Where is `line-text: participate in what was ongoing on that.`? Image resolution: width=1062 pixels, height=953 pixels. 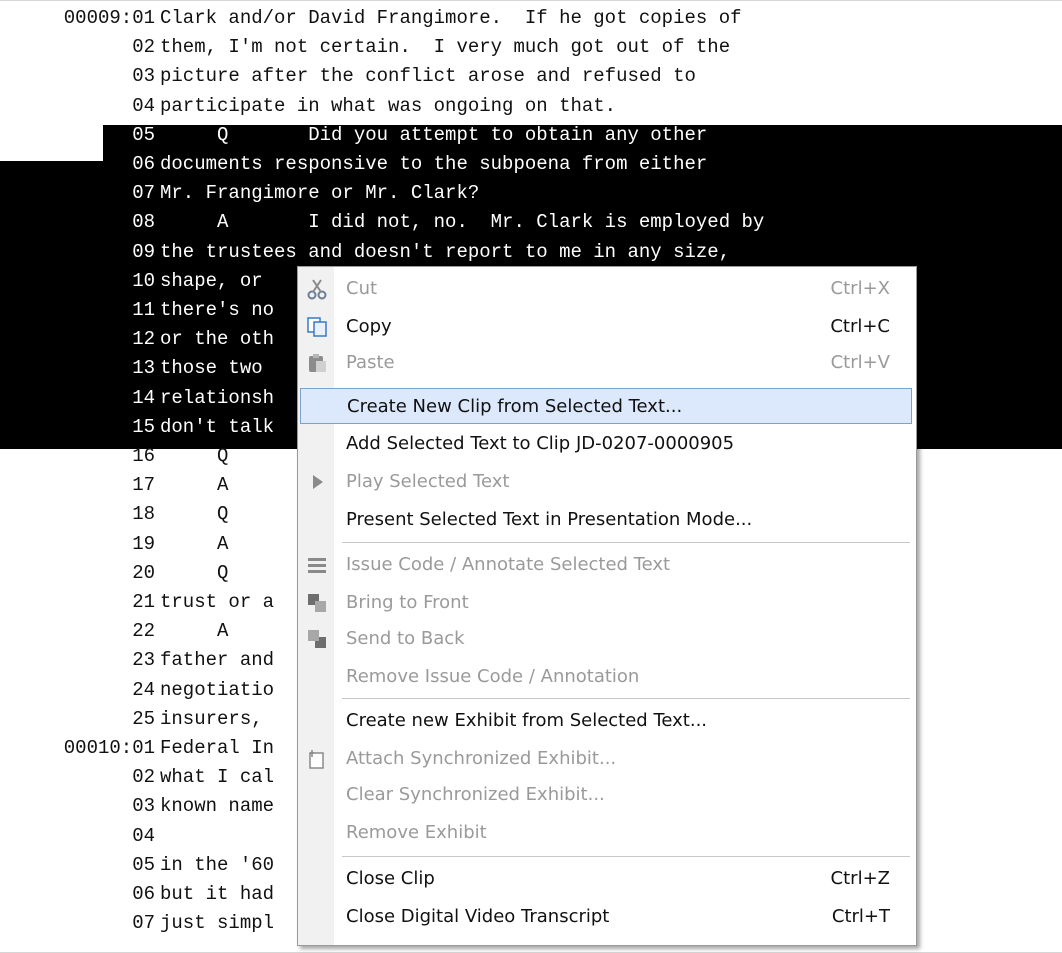 line-text: participate in what was ongoing on that. is located at coordinates (388, 105).